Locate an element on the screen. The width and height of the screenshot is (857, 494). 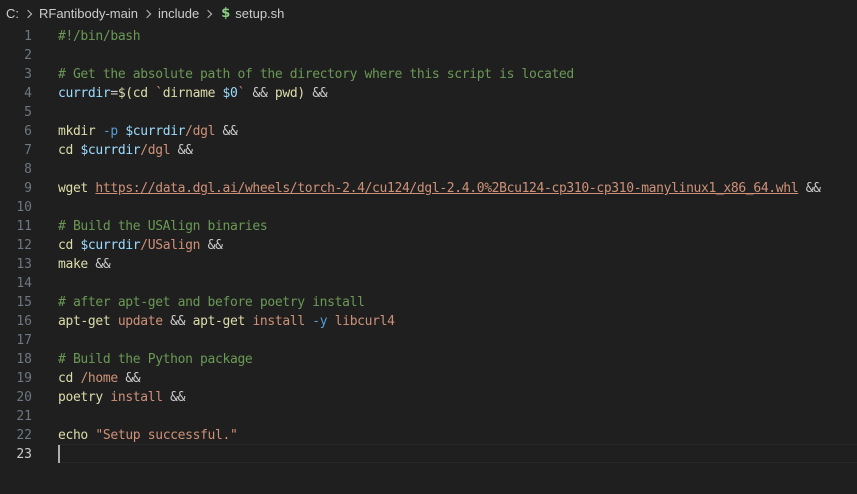
code-line: 4 currdir=$(cd `dirname $0` && pwd) && is located at coordinates (428, 93).